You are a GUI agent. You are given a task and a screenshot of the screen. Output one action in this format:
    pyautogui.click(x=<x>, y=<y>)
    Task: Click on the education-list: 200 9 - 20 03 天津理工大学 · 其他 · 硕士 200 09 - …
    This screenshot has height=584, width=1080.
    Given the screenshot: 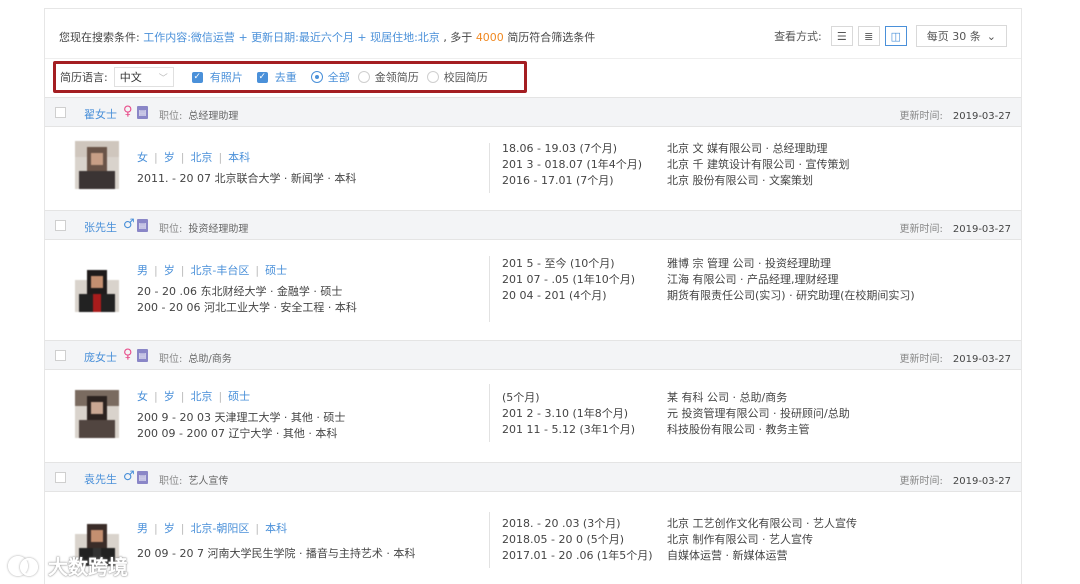 What is the action you would take?
    pyautogui.click(x=241, y=426)
    